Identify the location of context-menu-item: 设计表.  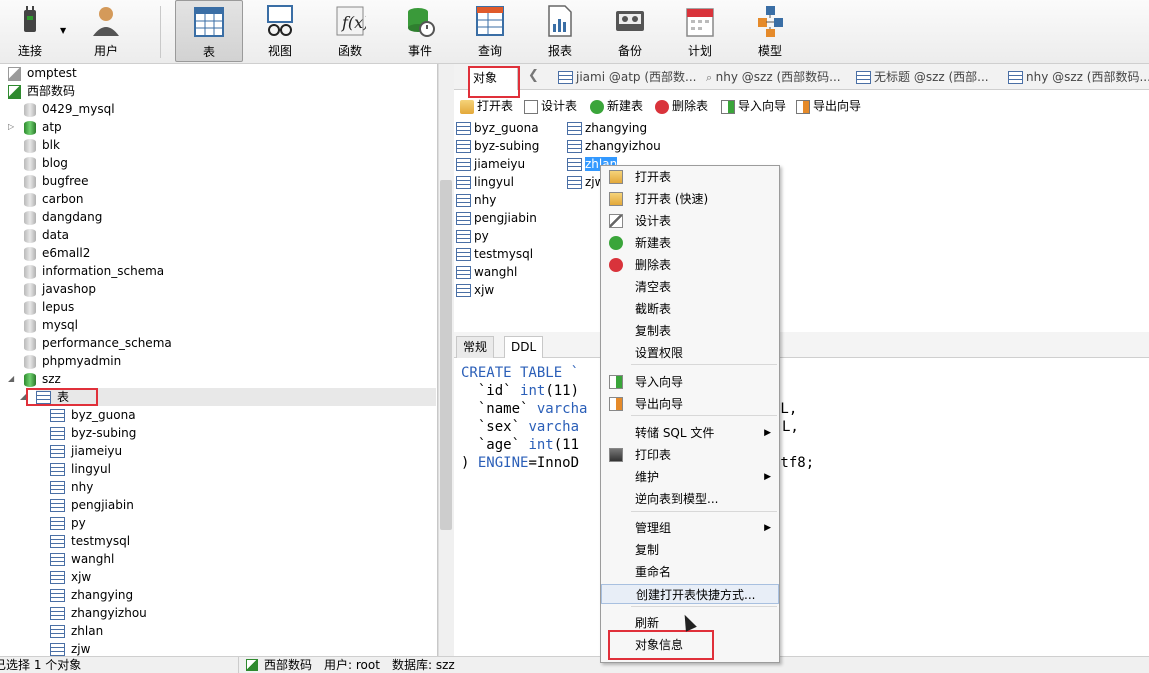
(690, 221).